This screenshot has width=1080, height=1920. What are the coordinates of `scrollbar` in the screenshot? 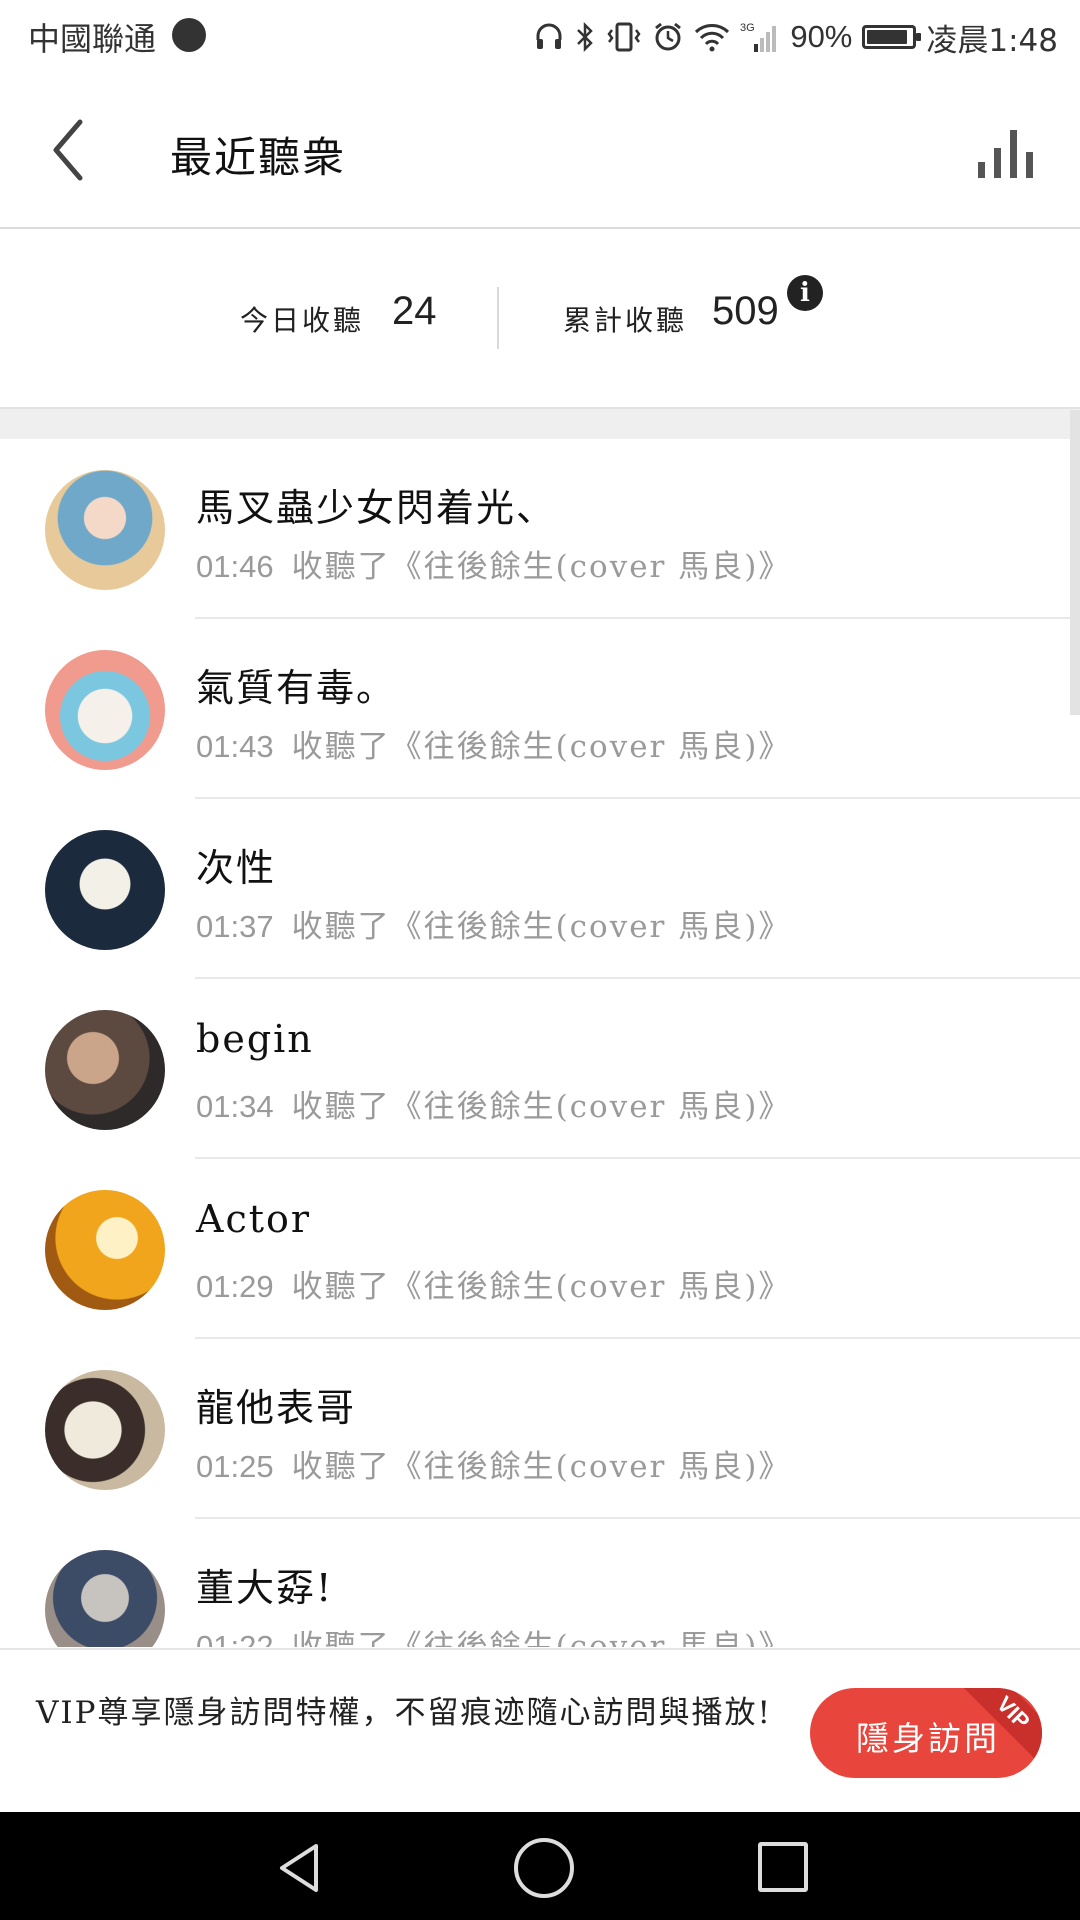 It's located at (1075, 562).